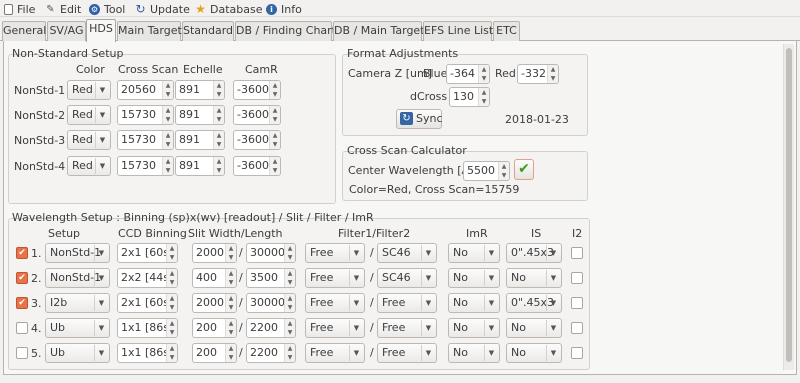 The image size is (800, 383). Describe the element at coordinates (379, 31) in the screenshot. I see `tab-db-main-target: DB / Main Target` at that location.